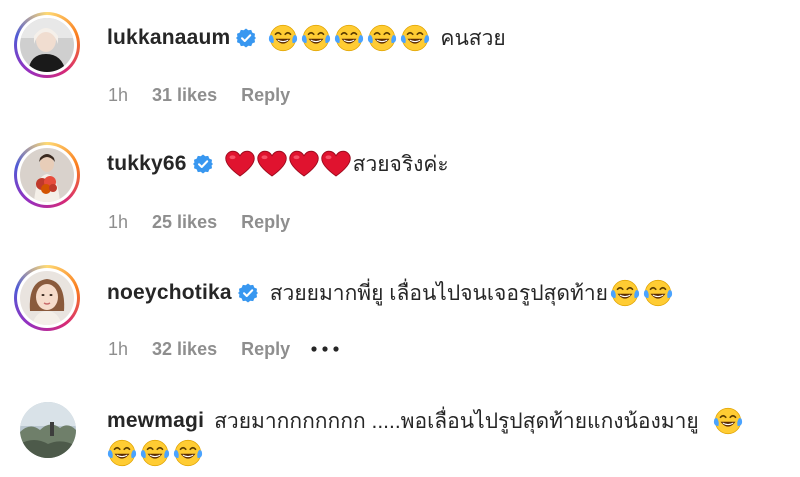 The height and width of the screenshot is (477, 800). I want to click on comment-body: lukkanaaum คนสวย, so click(306, 38).